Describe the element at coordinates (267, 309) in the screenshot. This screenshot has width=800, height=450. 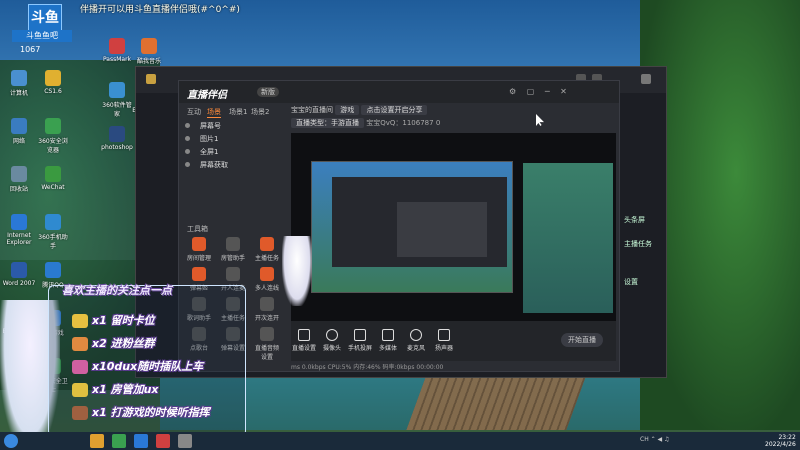
I see `toolbox-item: 开次连开` at that location.